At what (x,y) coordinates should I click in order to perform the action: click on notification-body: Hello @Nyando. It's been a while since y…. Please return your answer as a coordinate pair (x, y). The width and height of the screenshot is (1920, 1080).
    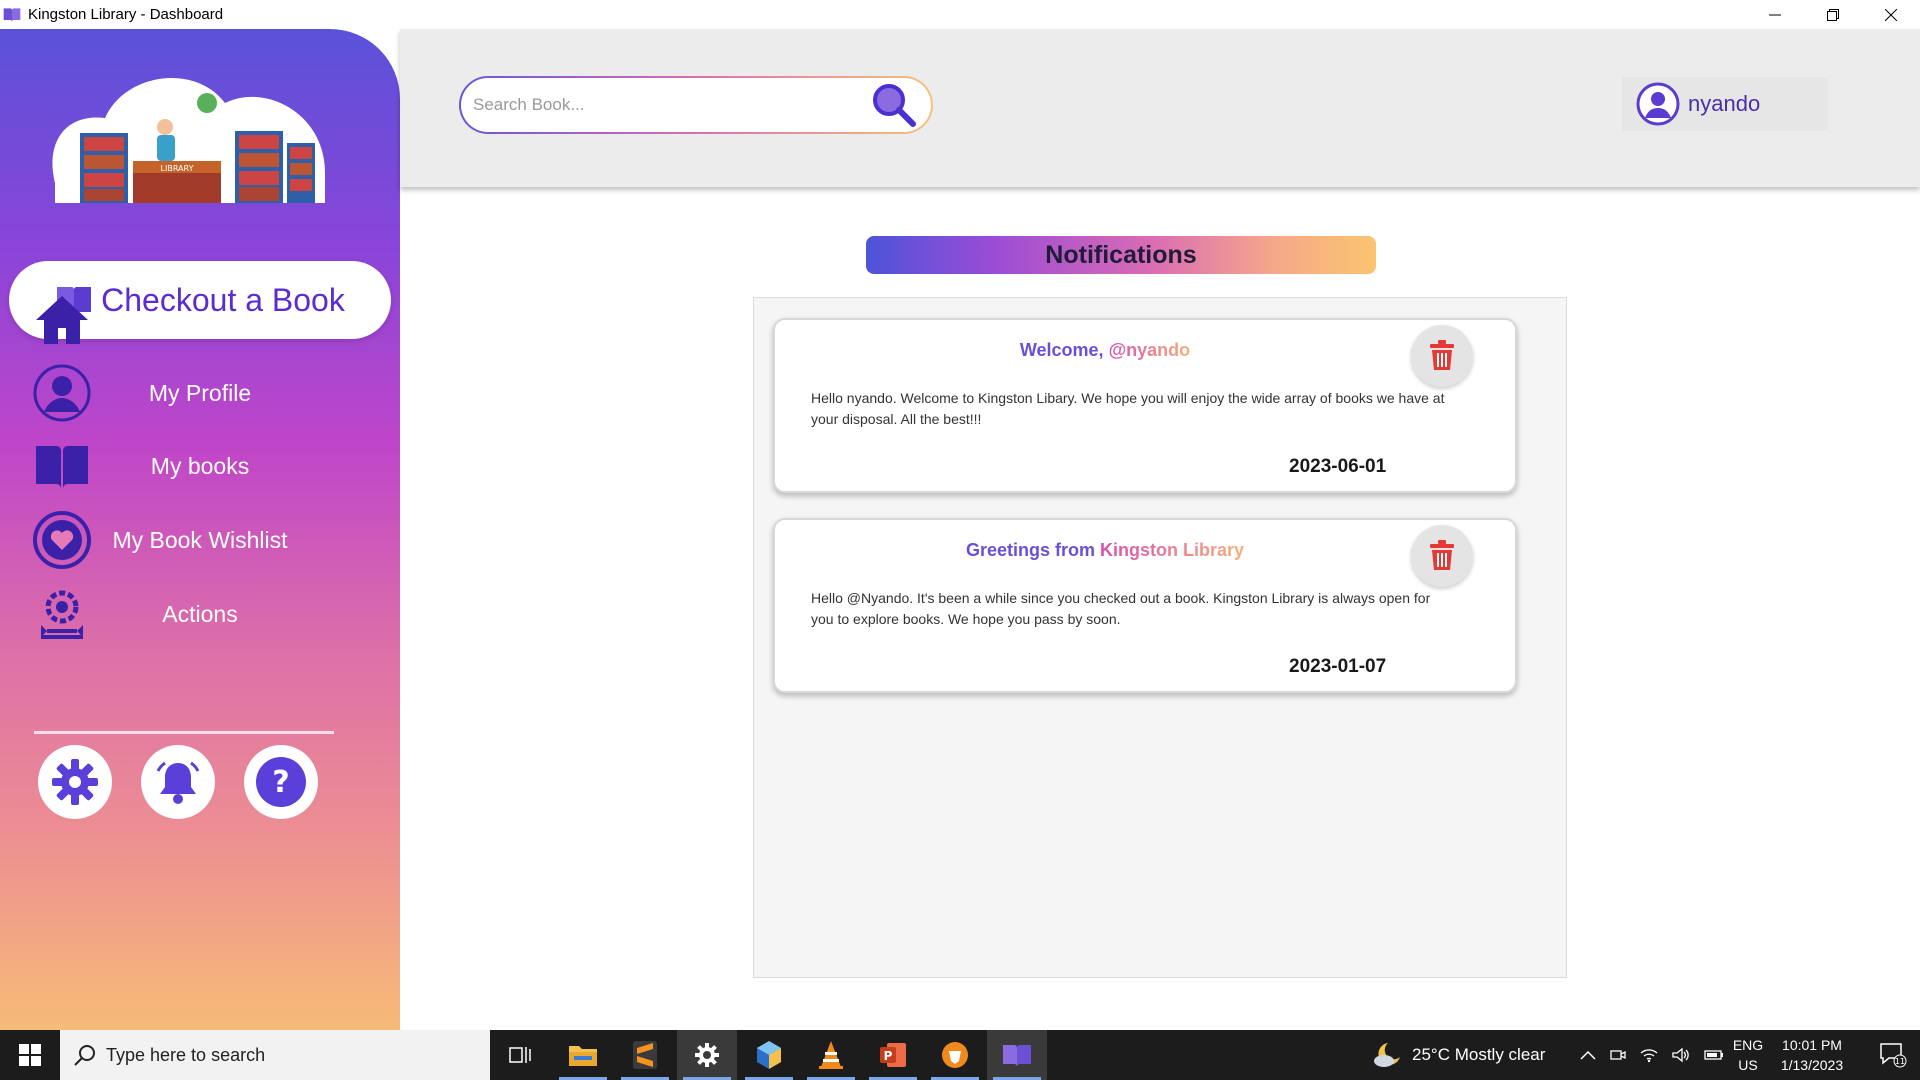
    Looking at the image, I should click on (1121, 608).